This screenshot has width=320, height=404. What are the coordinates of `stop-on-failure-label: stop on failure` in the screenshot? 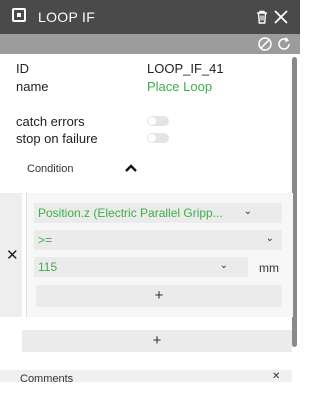 It's located at (57, 138).